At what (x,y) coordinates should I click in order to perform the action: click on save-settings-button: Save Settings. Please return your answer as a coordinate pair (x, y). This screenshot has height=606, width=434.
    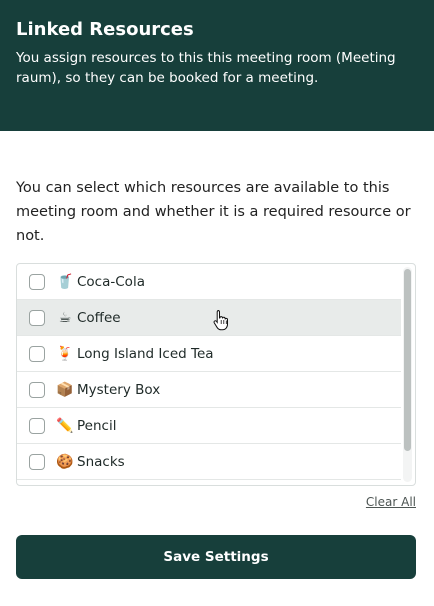
    Looking at the image, I should click on (216, 557).